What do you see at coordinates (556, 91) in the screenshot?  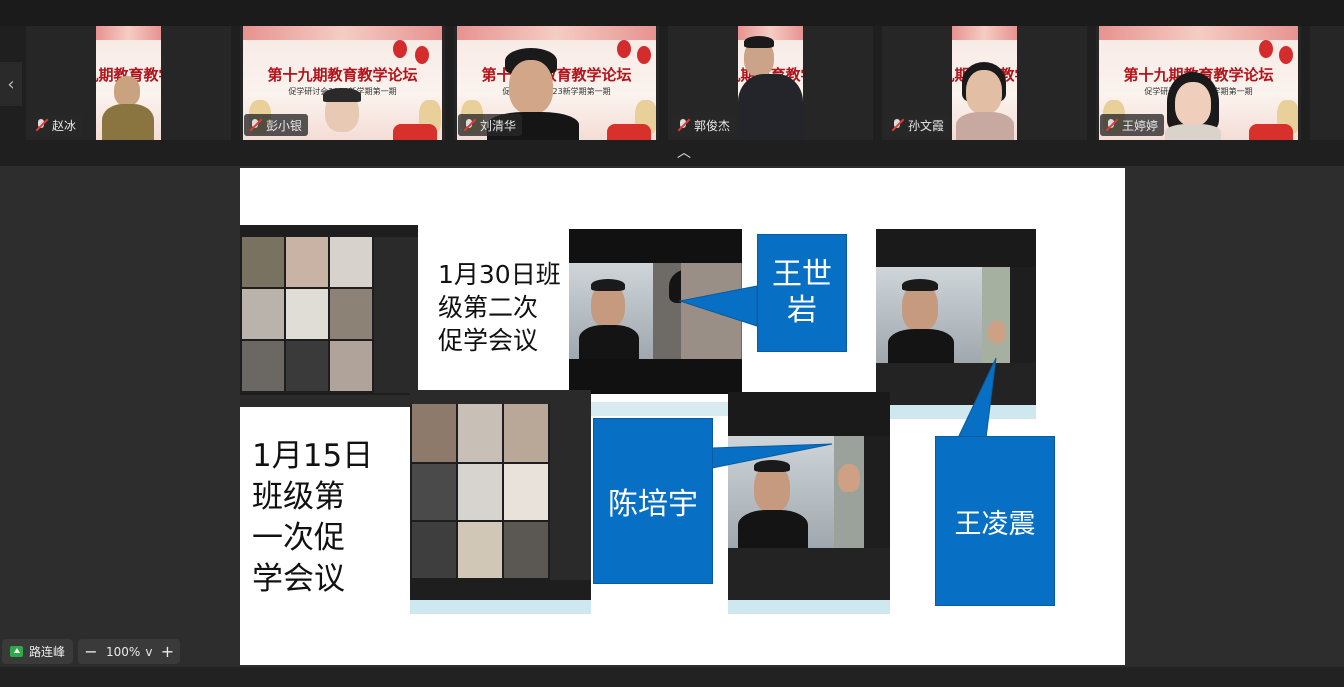 I see `slide-subtitle-text: 促学研讨会2023新学期第一期` at bounding box center [556, 91].